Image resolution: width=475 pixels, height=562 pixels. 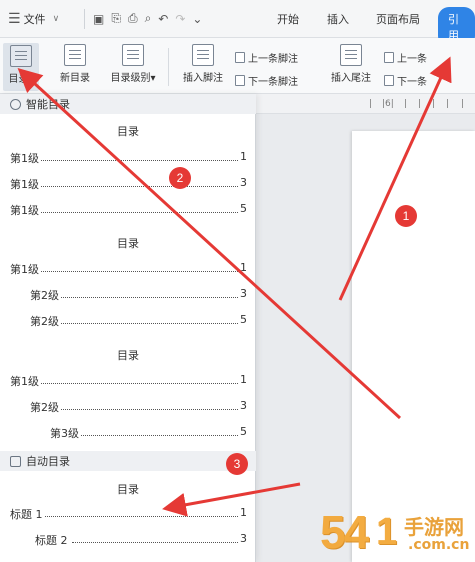 I want to click on auto-toc-title: 目录, so click(x=128, y=489).